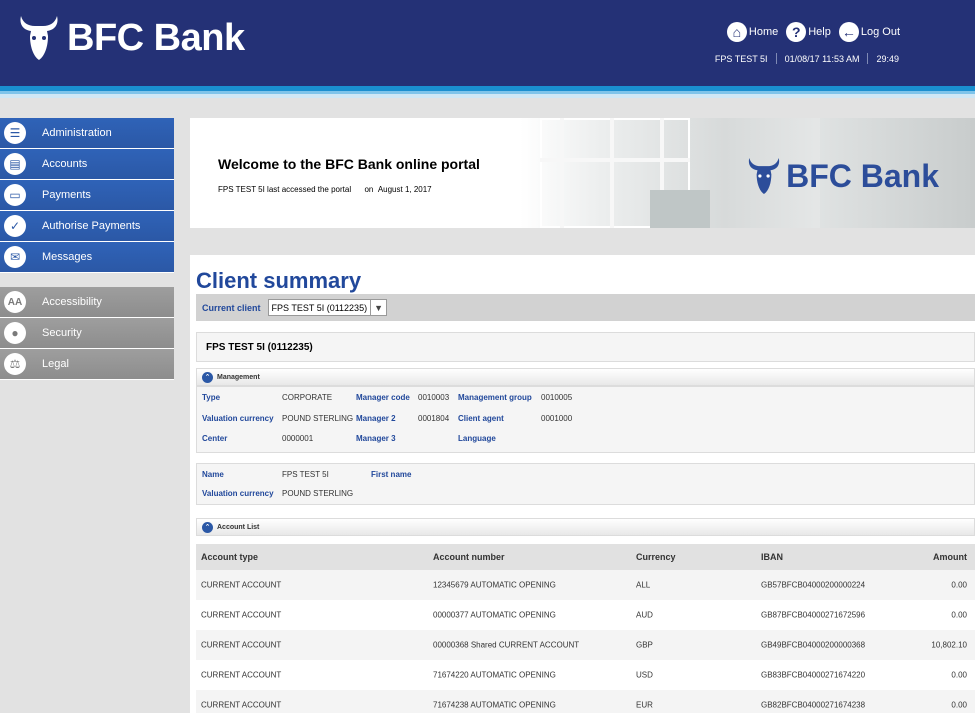 The image size is (975, 713). What do you see at coordinates (87, 133) in the screenshot?
I see `sidebar-item-administration: ☰ Administration` at bounding box center [87, 133].